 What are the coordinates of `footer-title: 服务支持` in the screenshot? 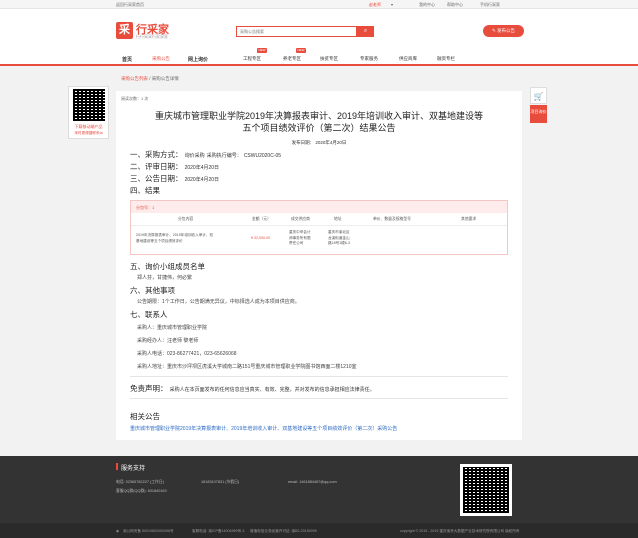 It's located at (133, 469).